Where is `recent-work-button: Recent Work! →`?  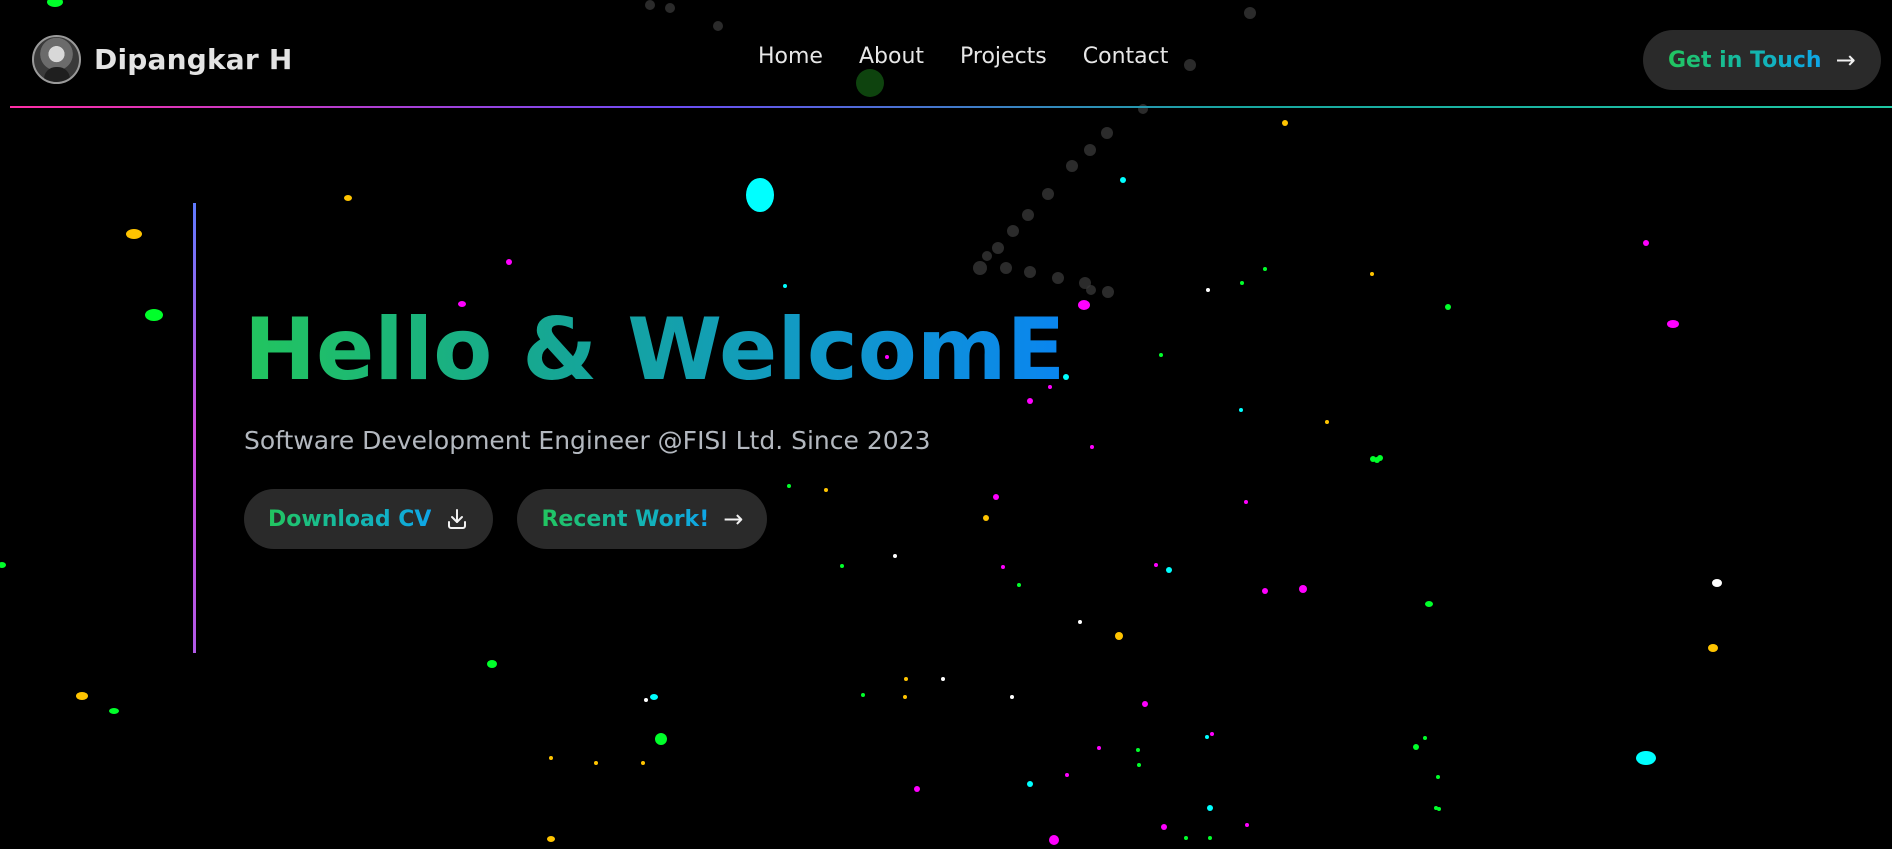
recent-work-button: Recent Work! → is located at coordinates (642, 519).